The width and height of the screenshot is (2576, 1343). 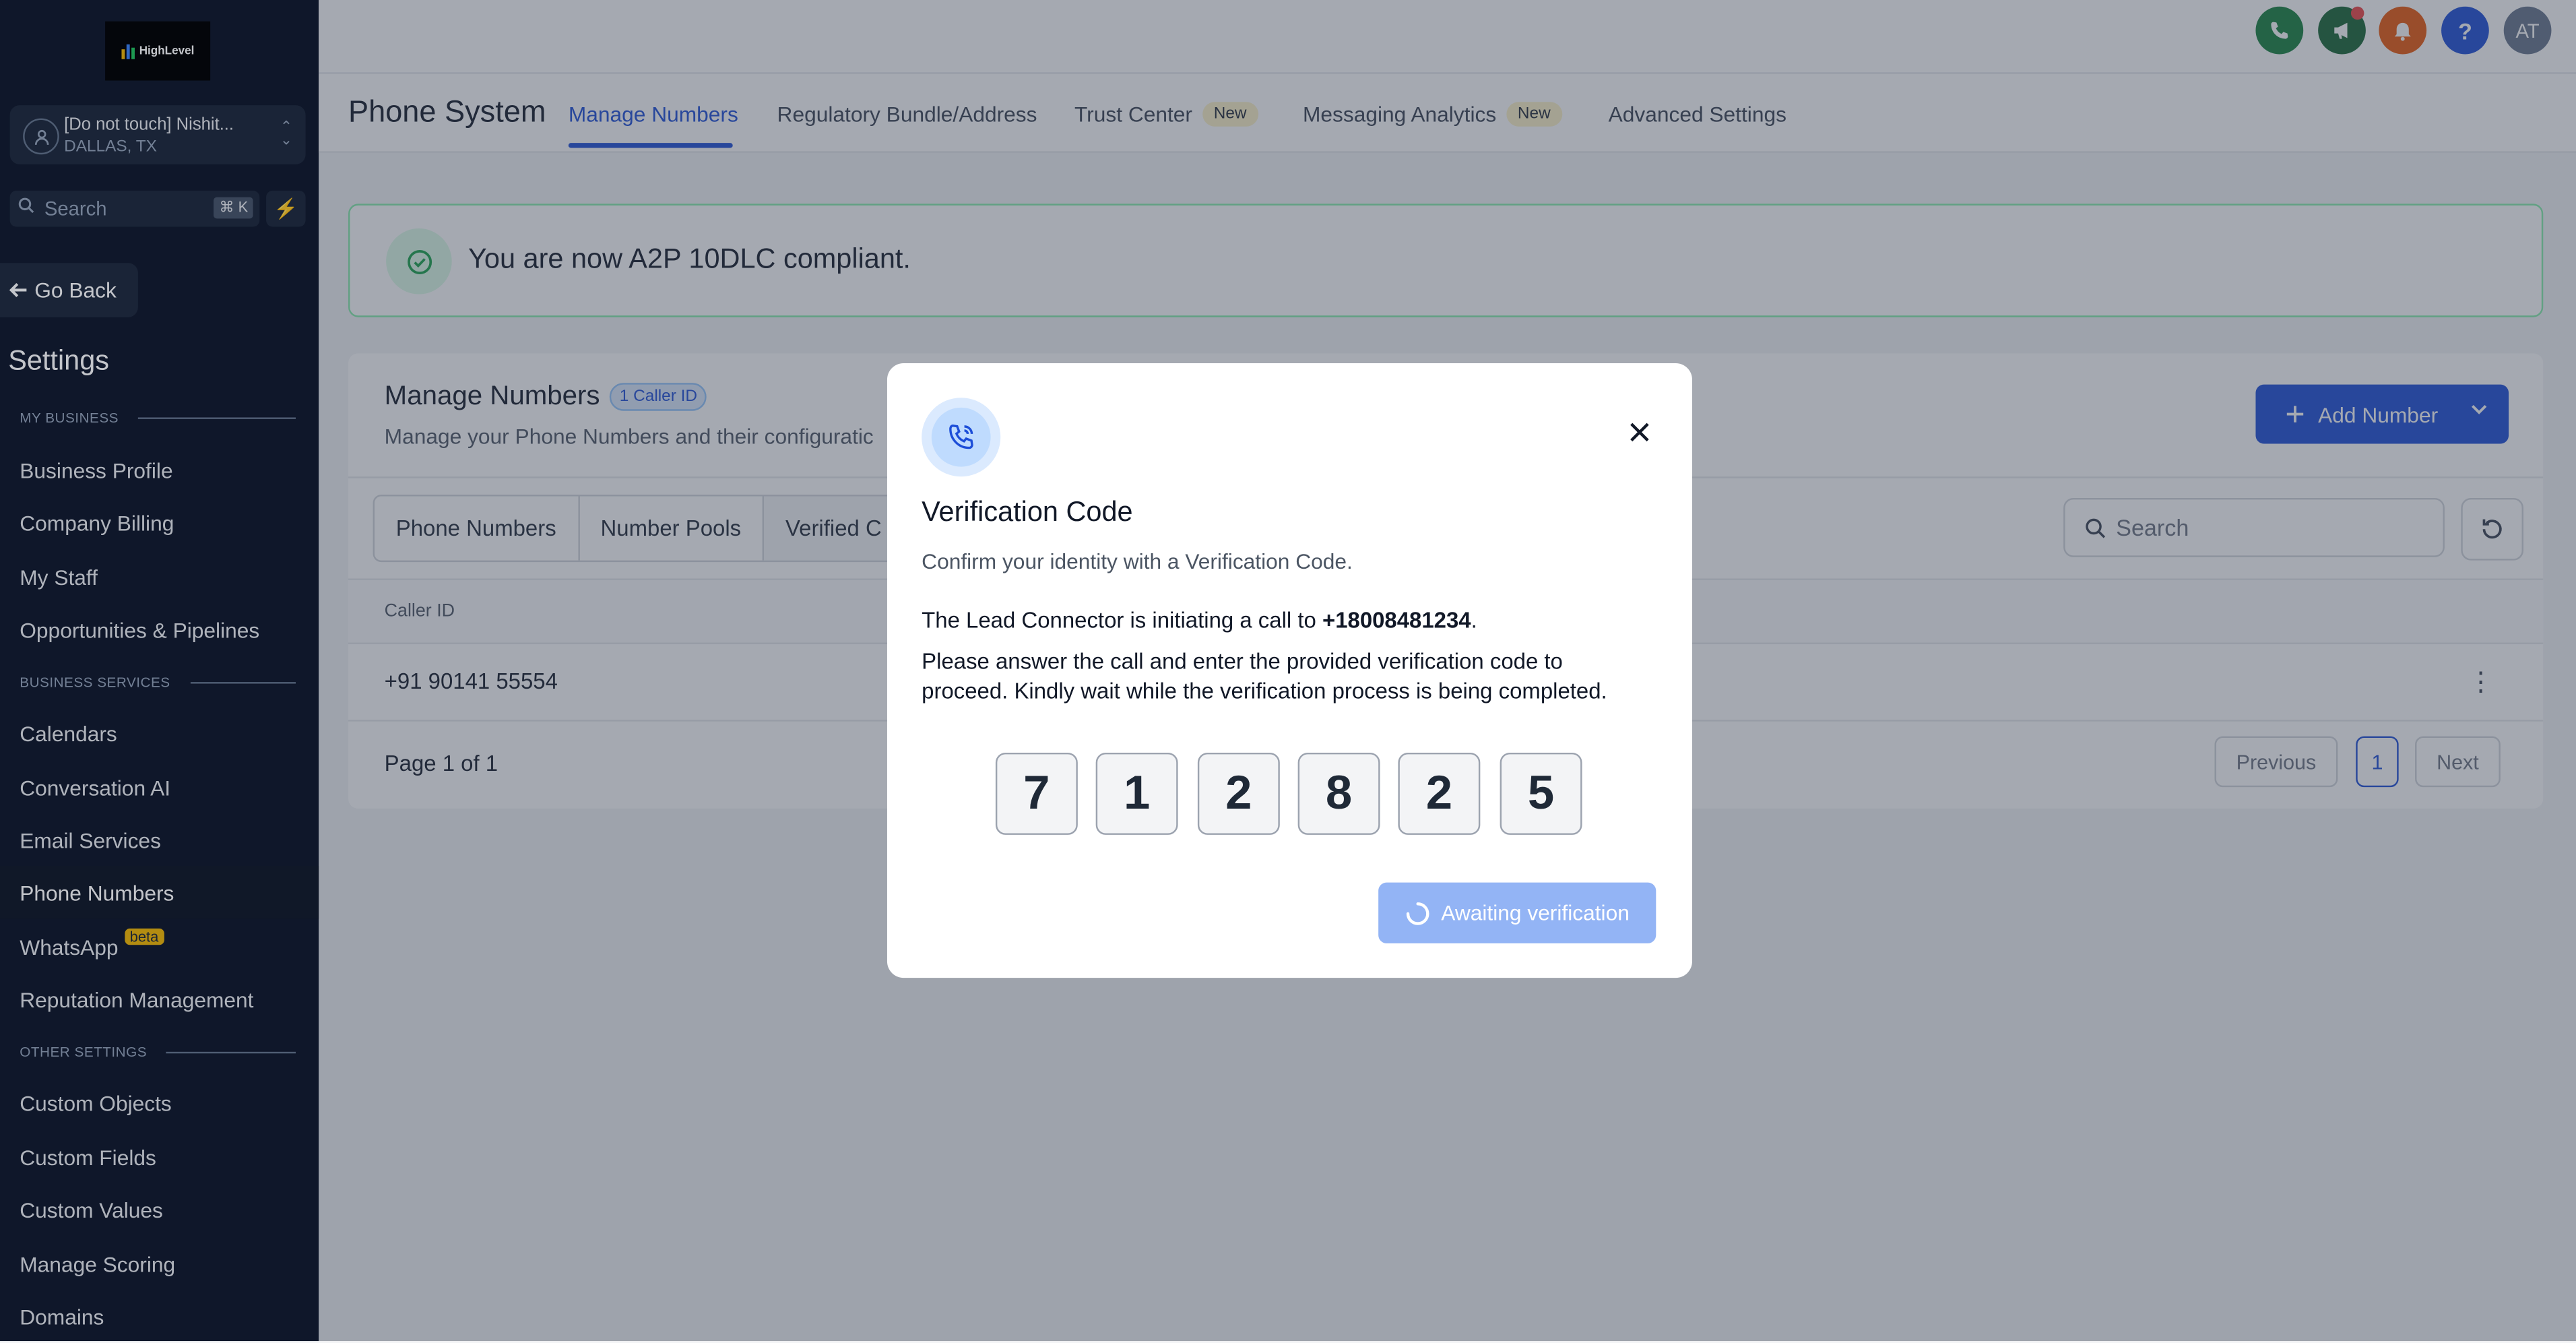 What do you see at coordinates (1137, 793) in the screenshot?
I see `code-digit-2: 1` at bounding box center [1137, 793].